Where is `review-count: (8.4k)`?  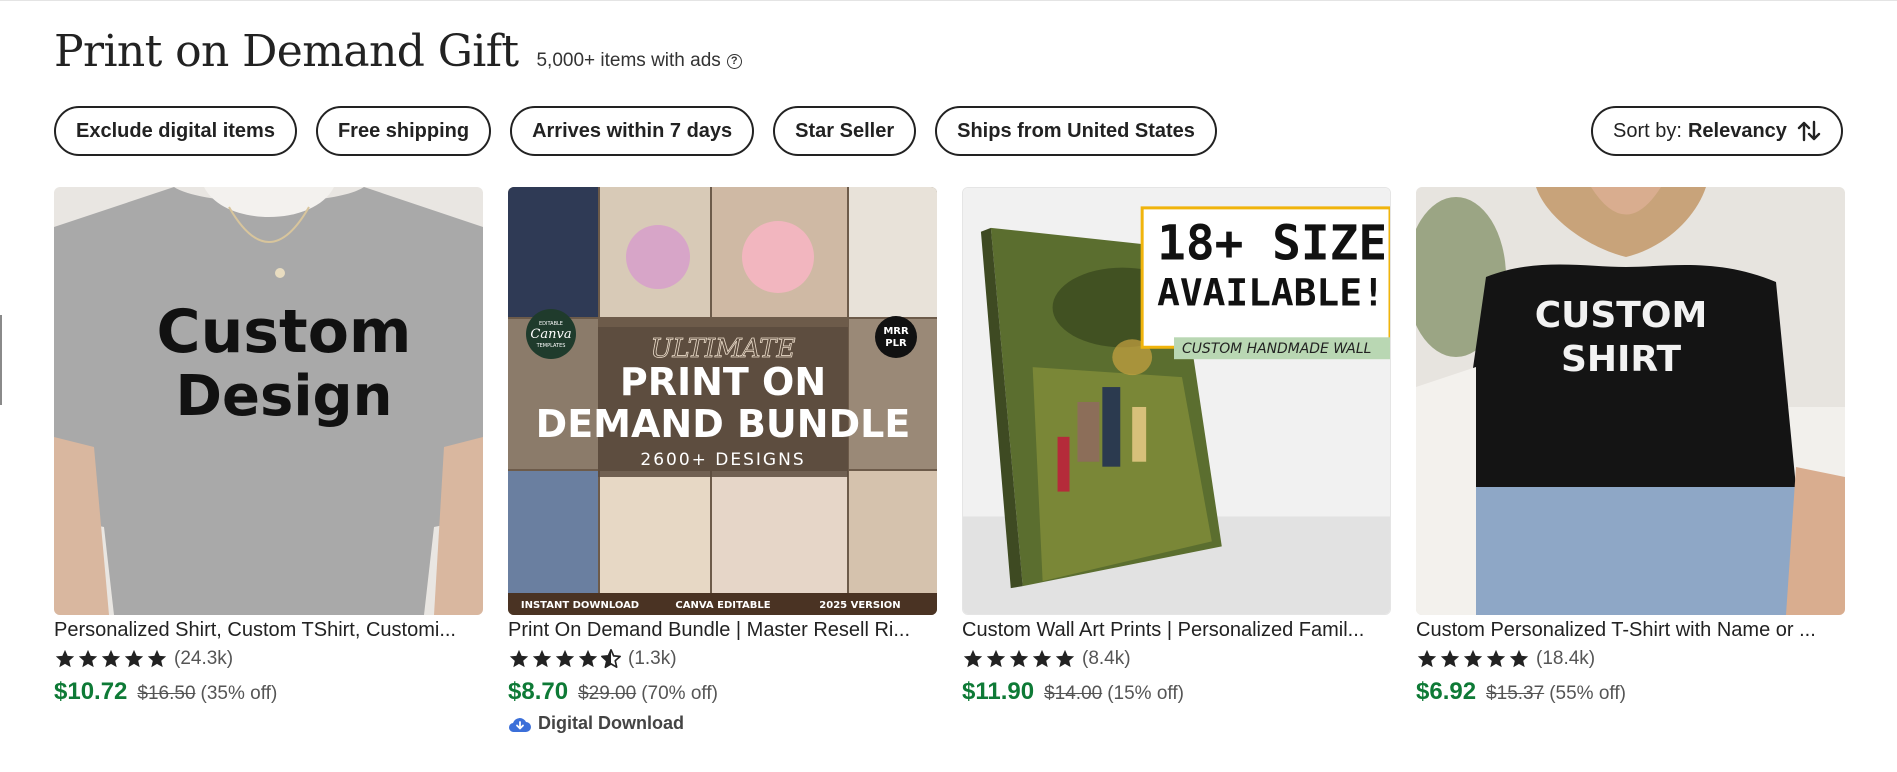
review-count: (8.4k) is located at coordinates (1106, 658).